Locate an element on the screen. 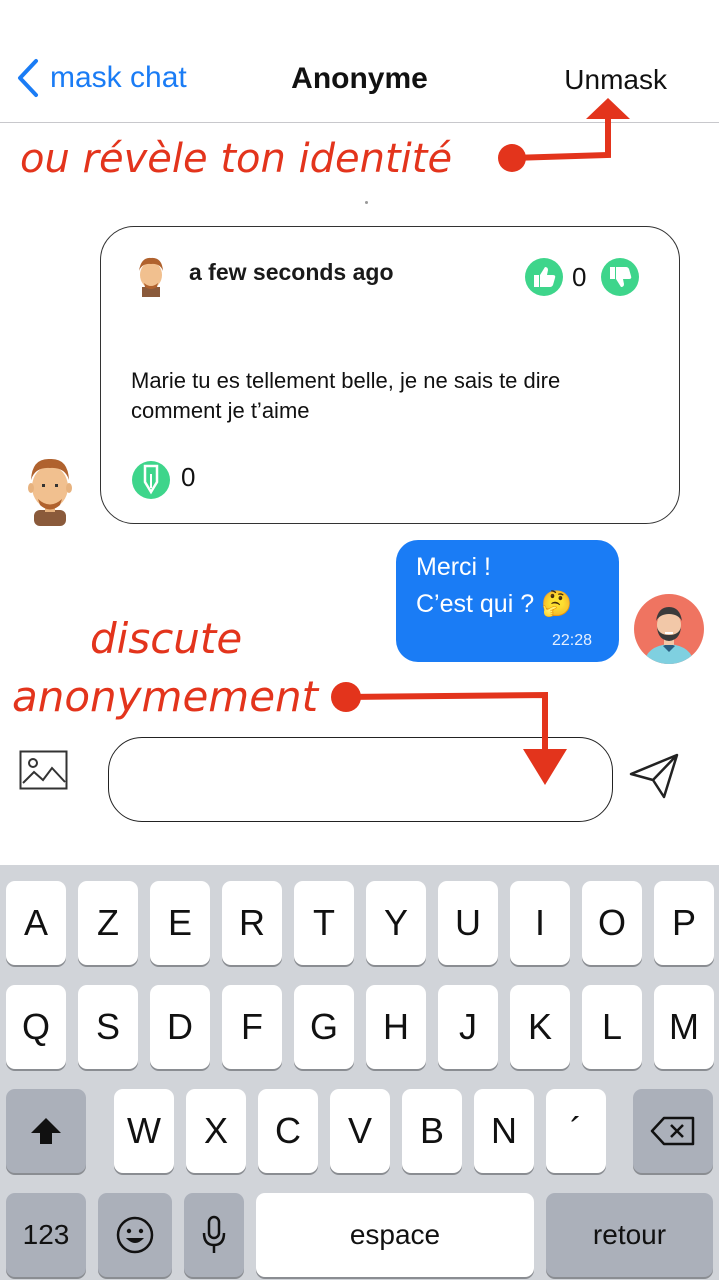 The height and width of the screenshot is (1280, 719). key-r: R is located at coordinates (252, 923).